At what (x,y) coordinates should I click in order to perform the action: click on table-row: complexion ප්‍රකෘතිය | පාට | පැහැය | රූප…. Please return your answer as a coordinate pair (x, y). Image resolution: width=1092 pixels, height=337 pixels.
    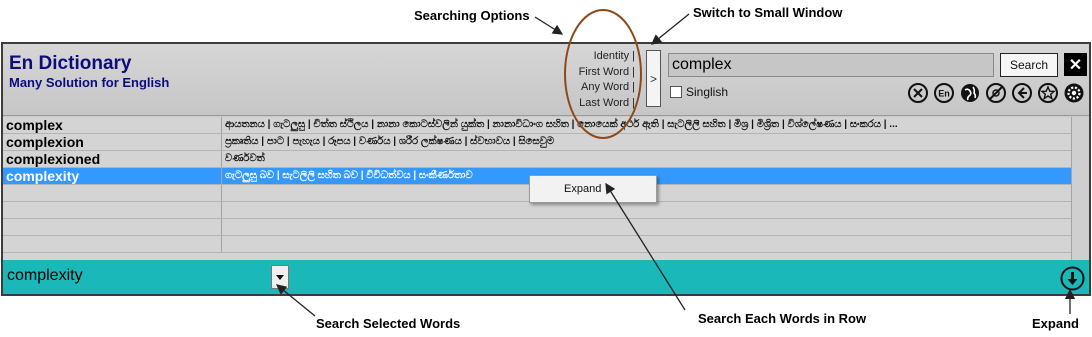
    Looking at the image, I should click on (537, 142).